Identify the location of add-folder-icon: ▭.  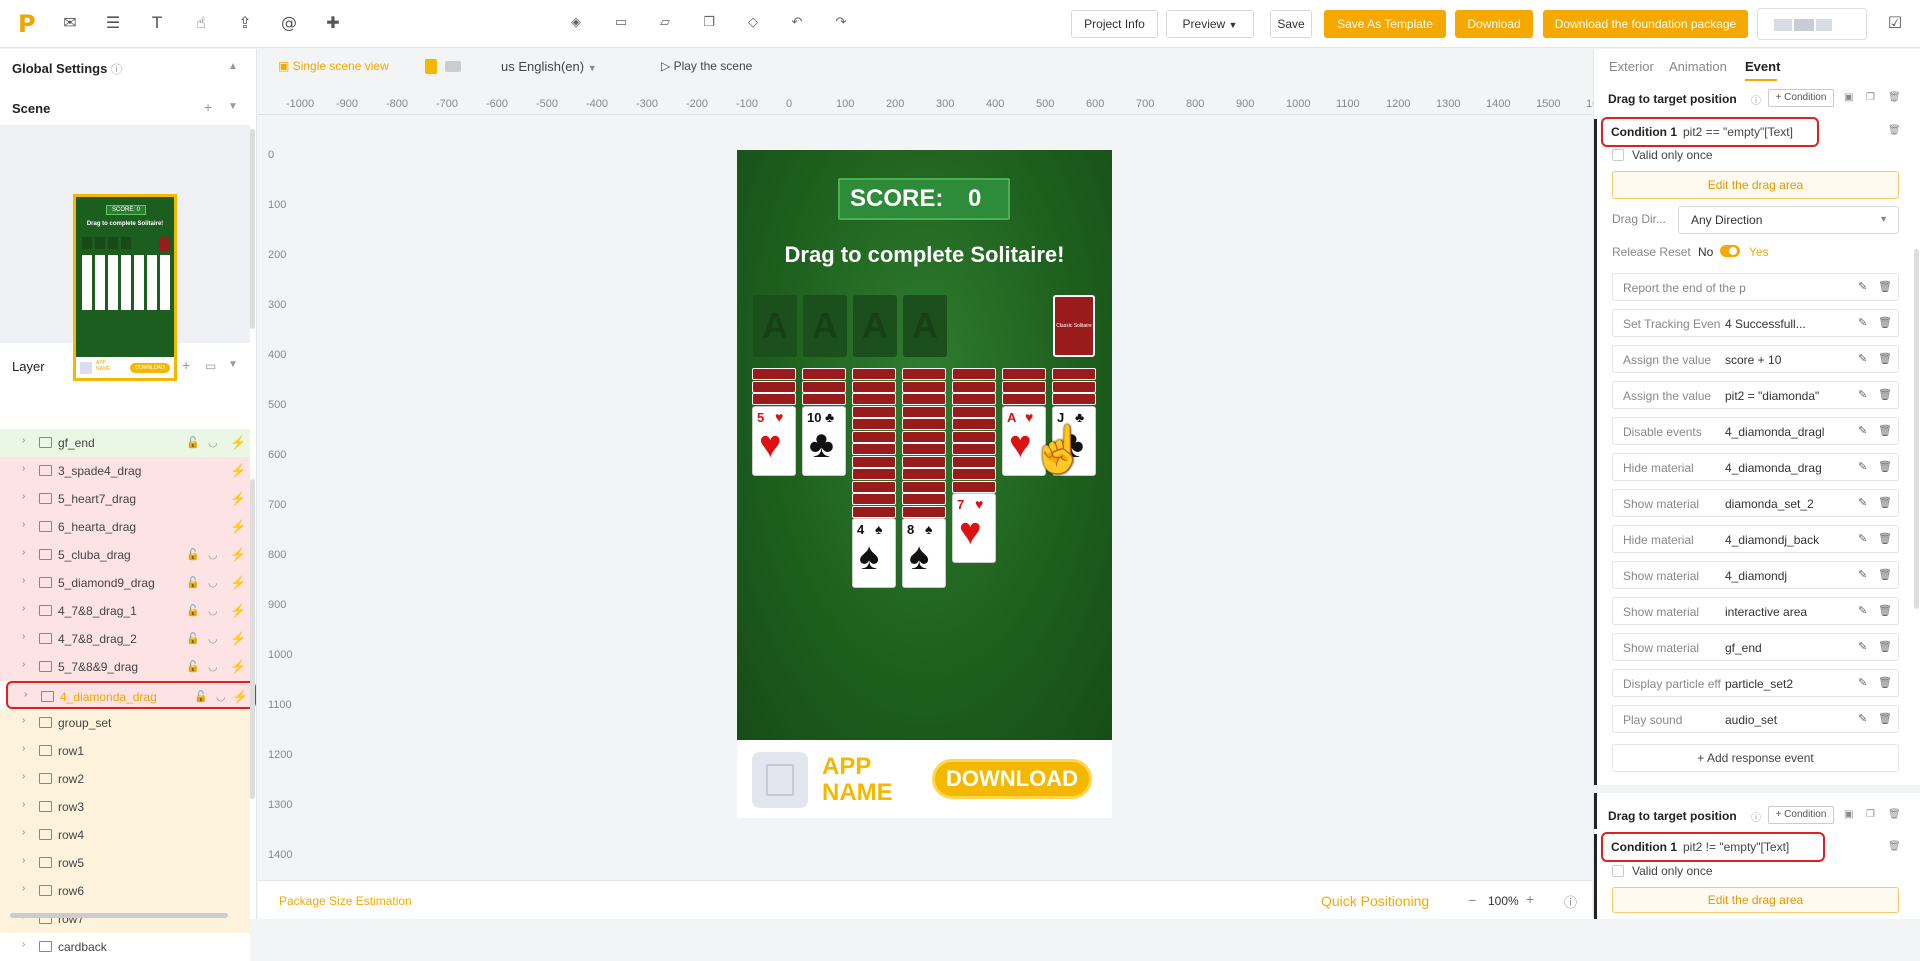
(210, 366).